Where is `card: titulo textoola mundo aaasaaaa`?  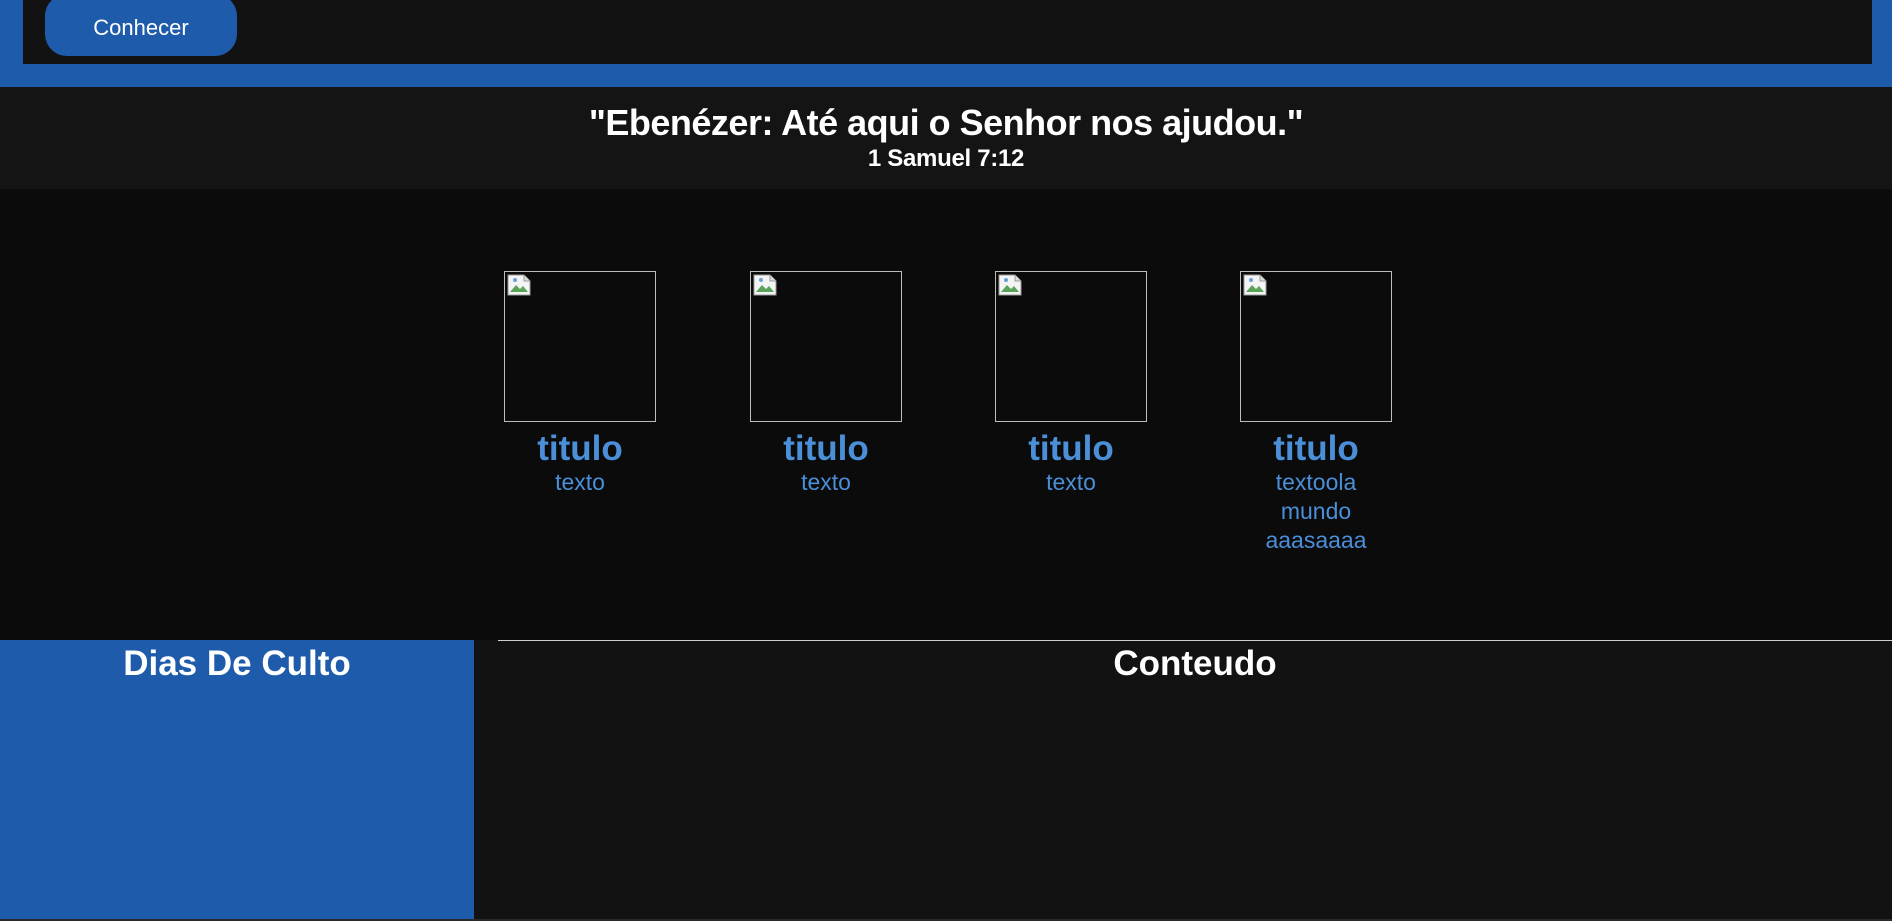 card: titulo textoola mundo aaasaaaa is located at coordinates (1316, 413).